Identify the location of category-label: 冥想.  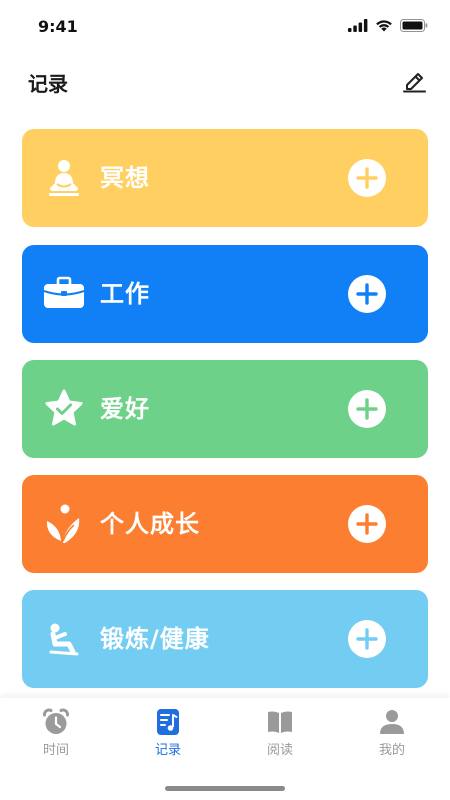
(125, 178).